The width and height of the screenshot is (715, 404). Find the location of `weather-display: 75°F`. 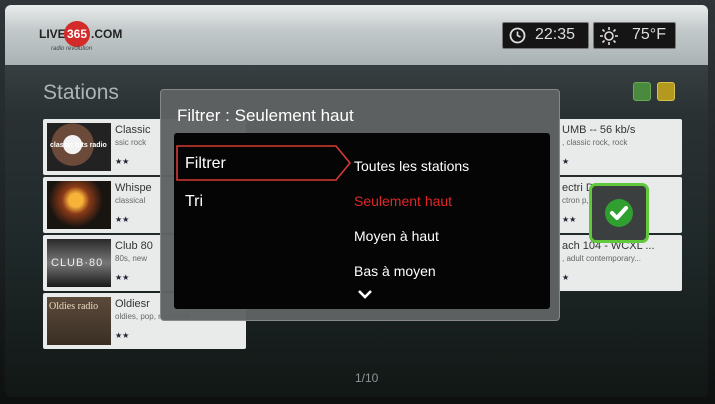

weather-display: 75°F is located at coordinates (634, 35).